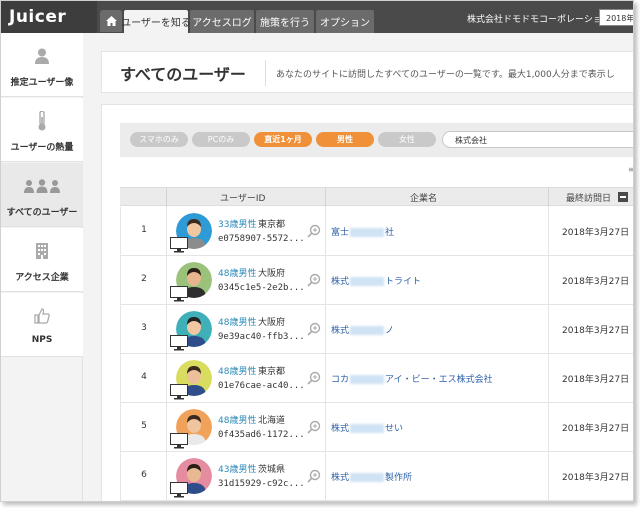  Describe the element at coordinates (423, 197) in the screenshot. I see `column-header-company: 企業名` at that location.